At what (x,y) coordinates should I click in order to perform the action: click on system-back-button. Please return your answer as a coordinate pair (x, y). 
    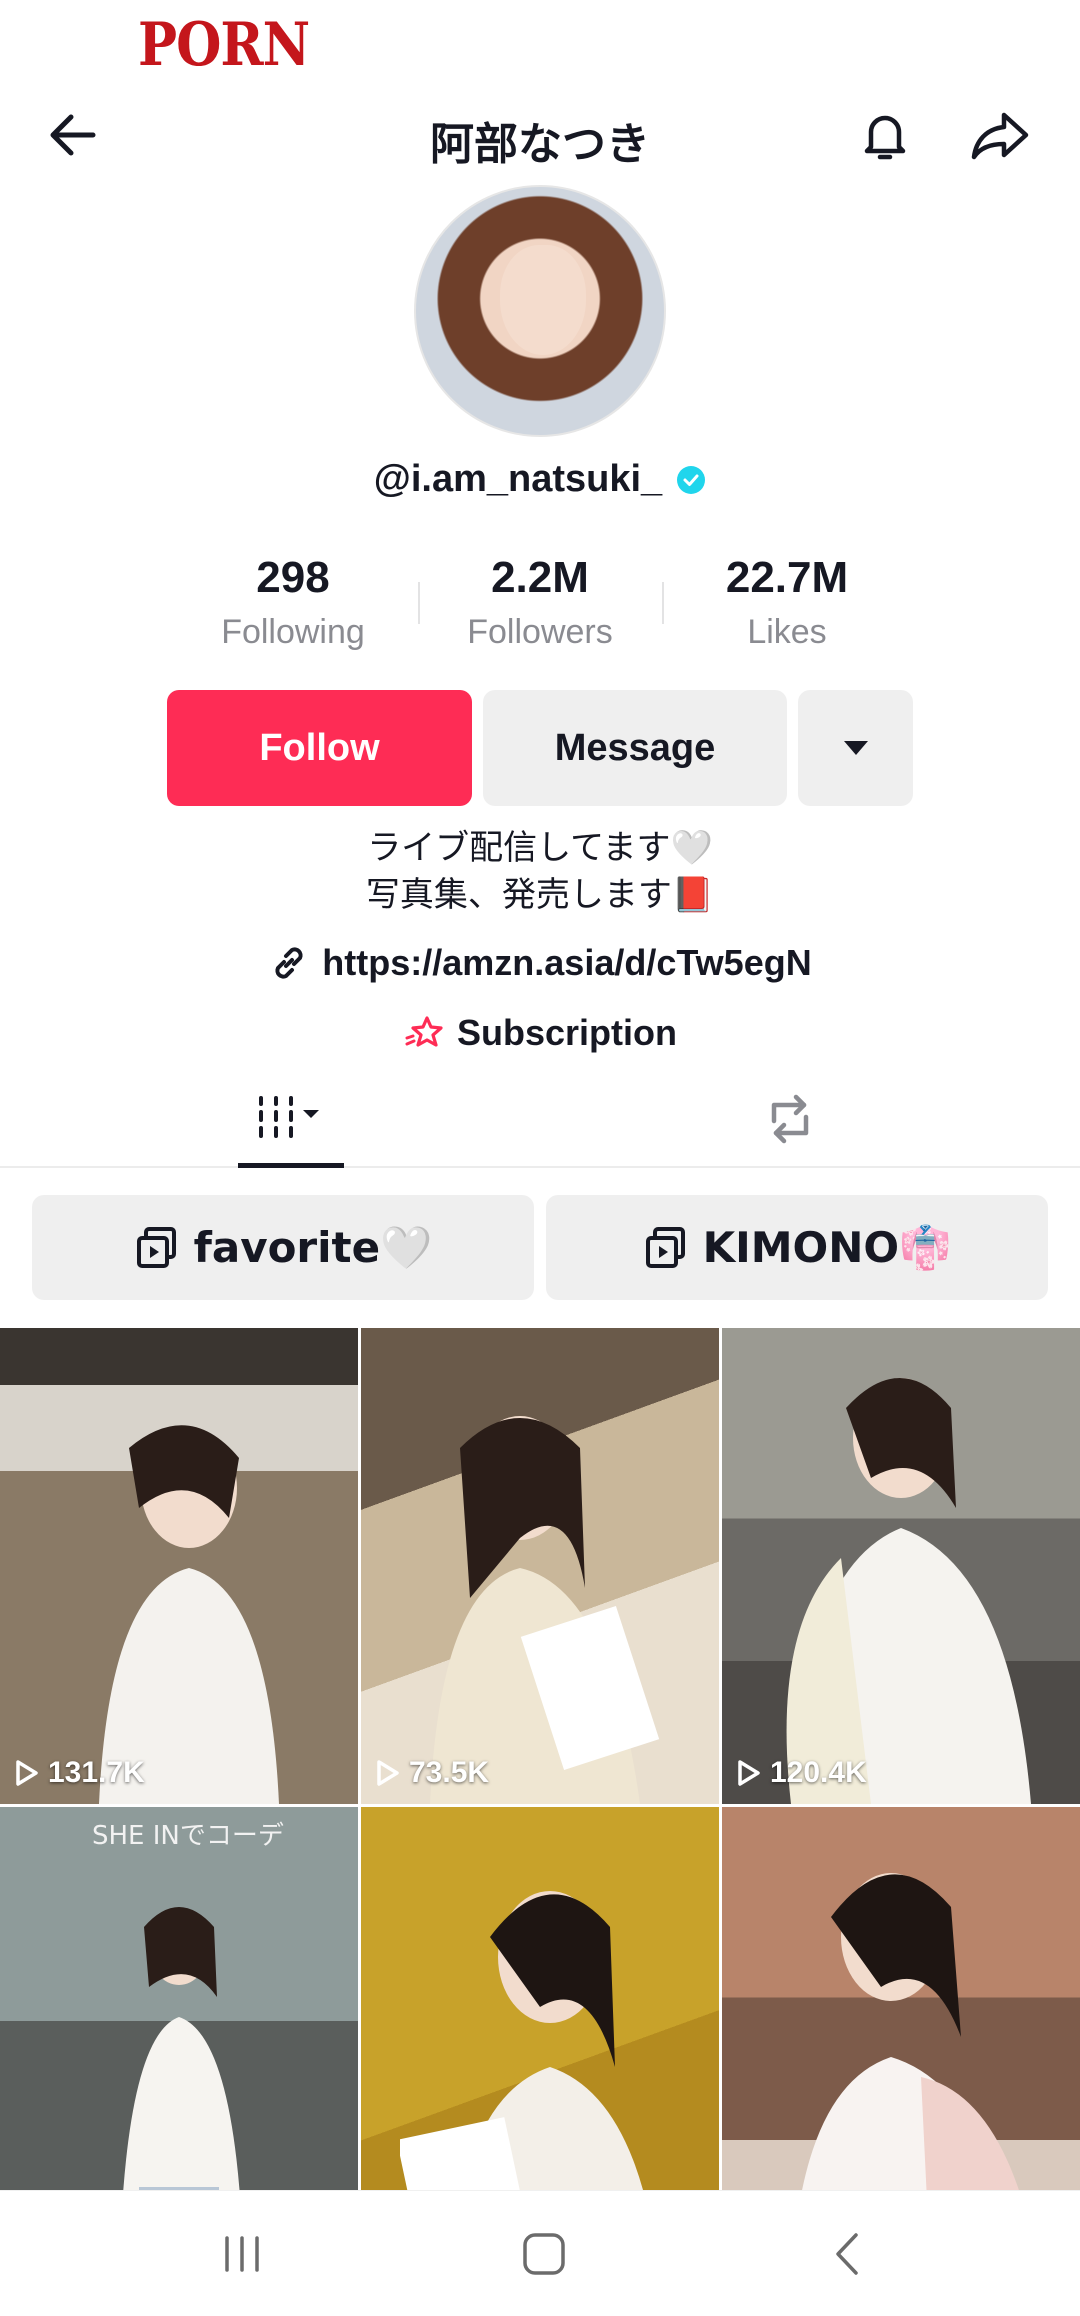
    Looking at the image, I should click on (848, 2253).